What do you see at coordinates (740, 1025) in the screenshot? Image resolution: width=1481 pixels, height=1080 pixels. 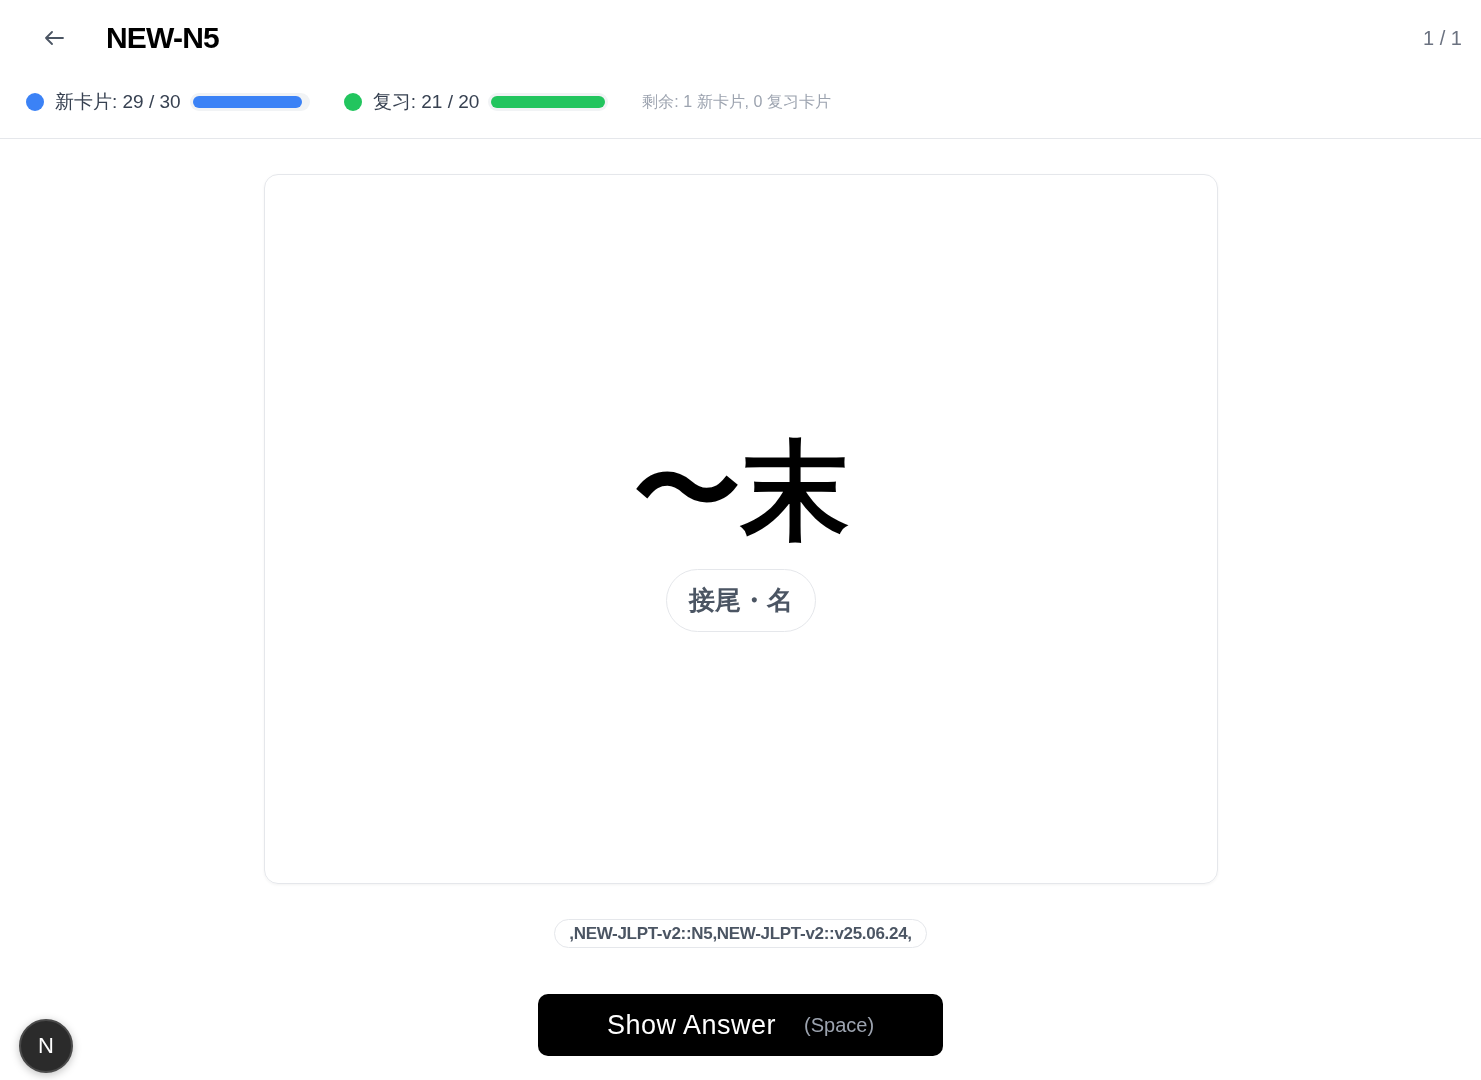 I see `show-answer-button: Show Answer (Space)` at bounding box center [740, 1025].